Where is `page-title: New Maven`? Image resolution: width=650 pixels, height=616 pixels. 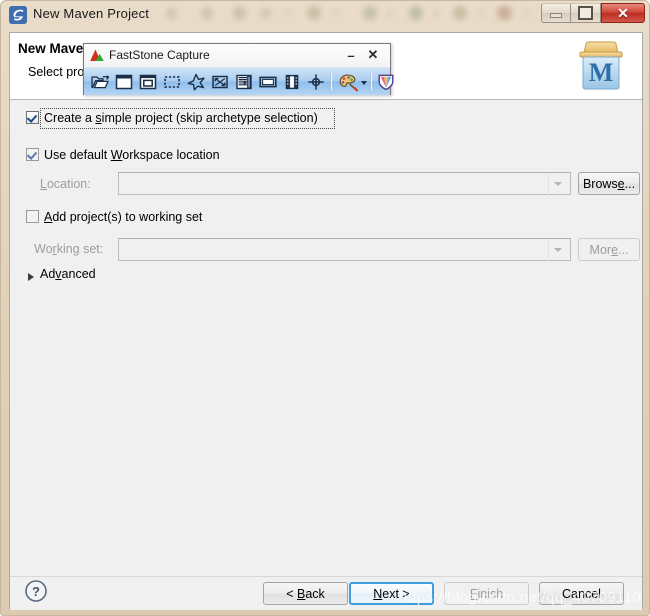
page-title: New Maven is located at coordinates (55, 48).